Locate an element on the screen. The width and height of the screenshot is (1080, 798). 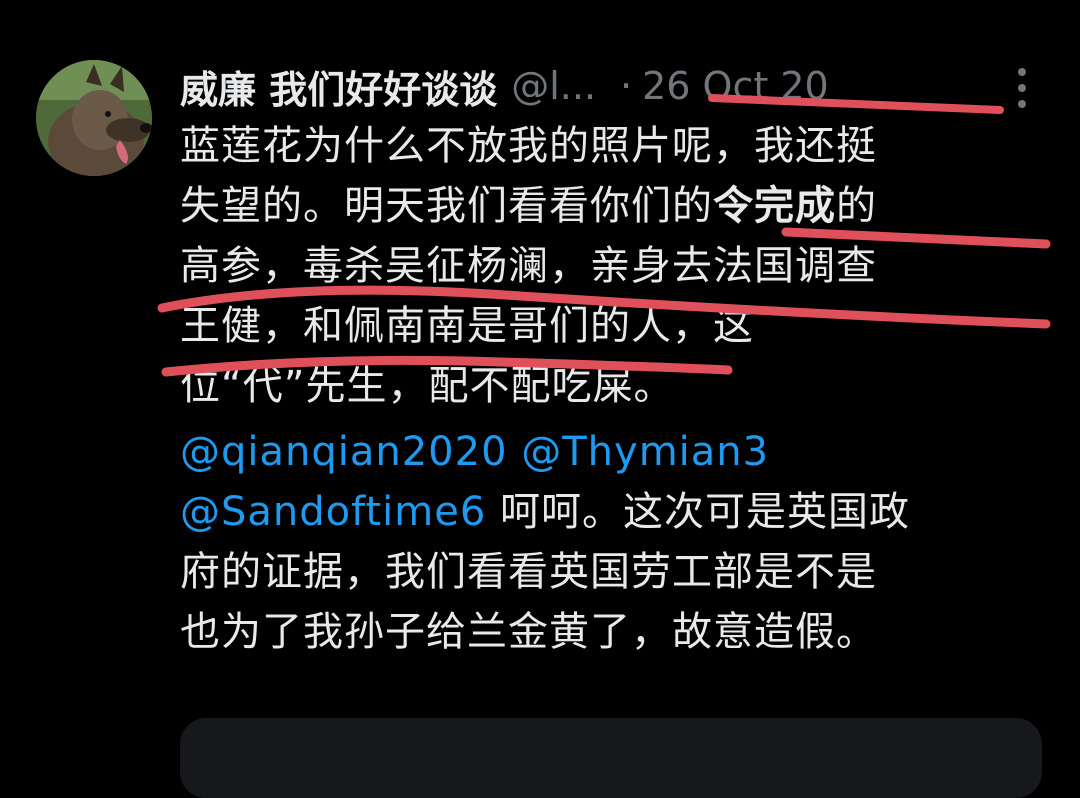
tweet-line: 也为了我孙子给兰金黄了，故意造假。 is located at coordinates (610, 632).